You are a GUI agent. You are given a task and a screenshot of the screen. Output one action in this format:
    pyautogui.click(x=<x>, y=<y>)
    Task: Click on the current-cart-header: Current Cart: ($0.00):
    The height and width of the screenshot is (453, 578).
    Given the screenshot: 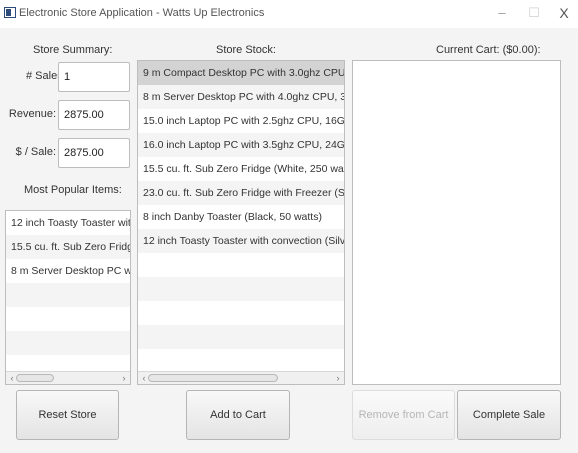 What is the action you would take?
    pyautogui.click(x=488, y=50)
    